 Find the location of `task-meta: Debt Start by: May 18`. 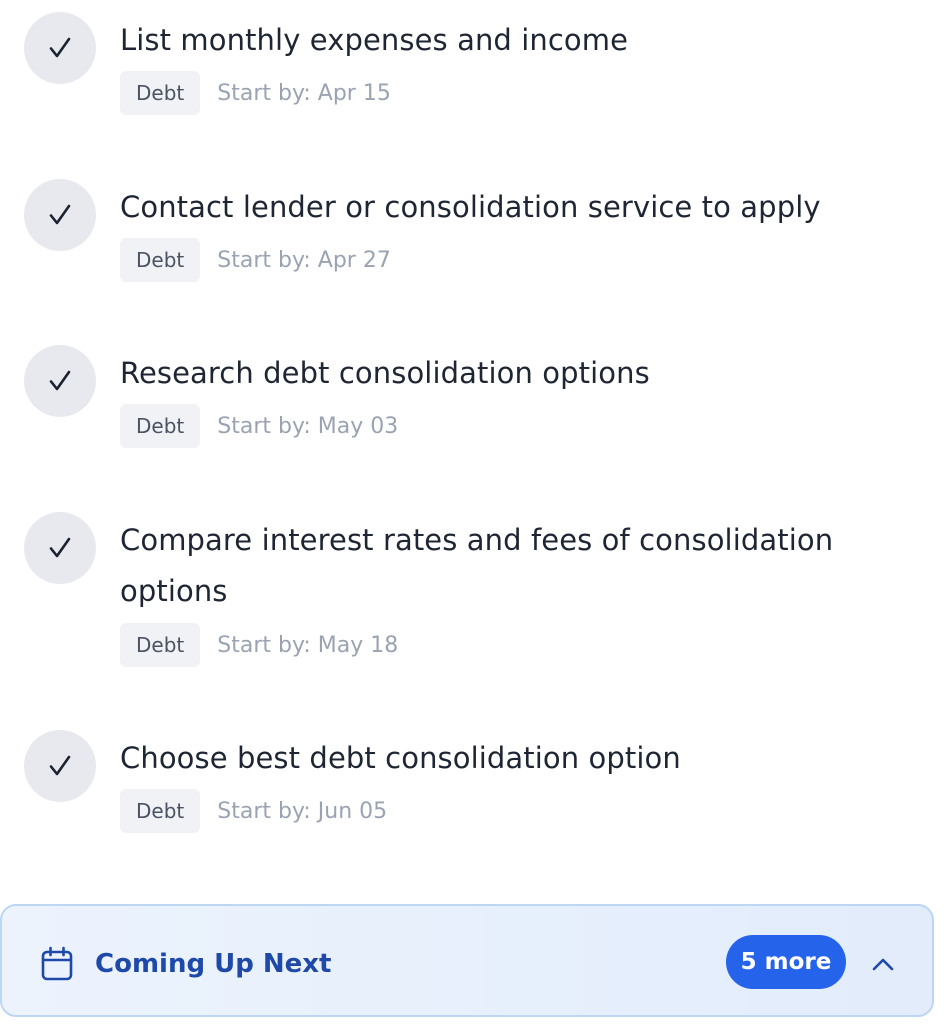

task-meta: Debt Start by: May 18 is located at coordinates (259, 645).